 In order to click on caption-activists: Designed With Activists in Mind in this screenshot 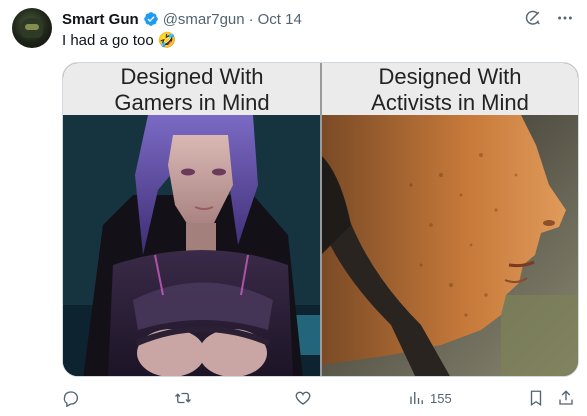, I will do `click(449, 89)`.